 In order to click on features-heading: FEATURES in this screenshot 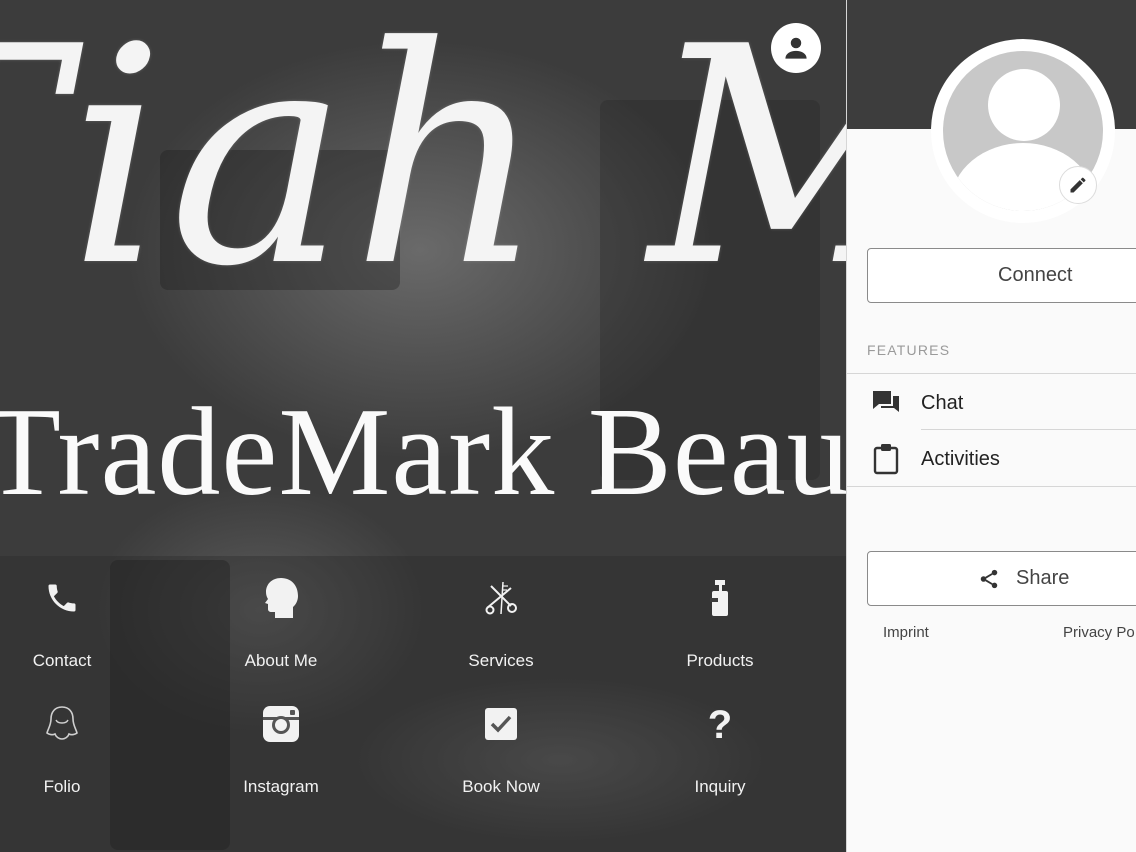, I will do `click(909, 350)`.